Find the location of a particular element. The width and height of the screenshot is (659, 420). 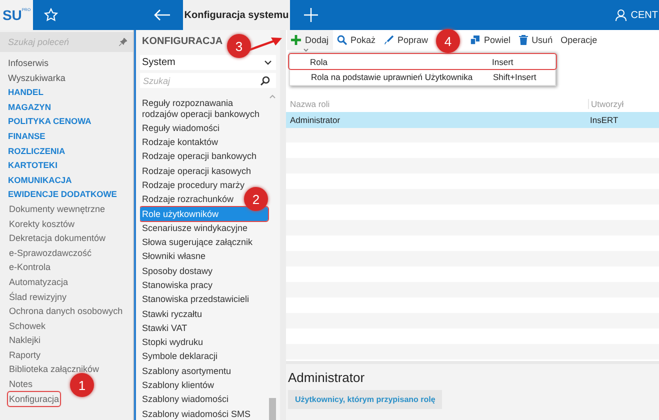

toolbar-button: Popraw is located at coordinates (406, 40).